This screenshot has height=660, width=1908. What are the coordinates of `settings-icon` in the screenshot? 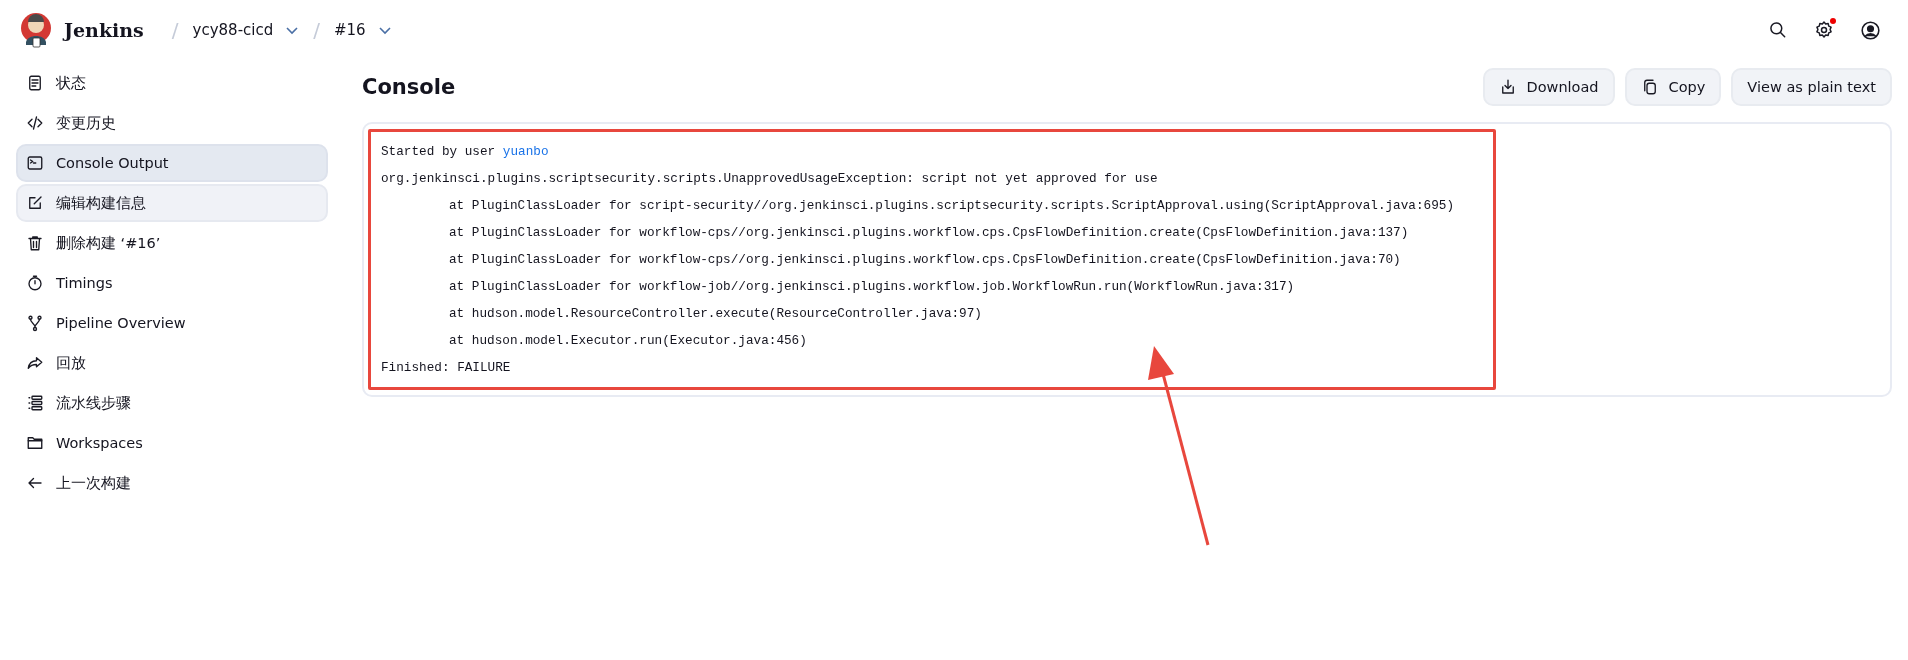 It's located at (1824, 30).